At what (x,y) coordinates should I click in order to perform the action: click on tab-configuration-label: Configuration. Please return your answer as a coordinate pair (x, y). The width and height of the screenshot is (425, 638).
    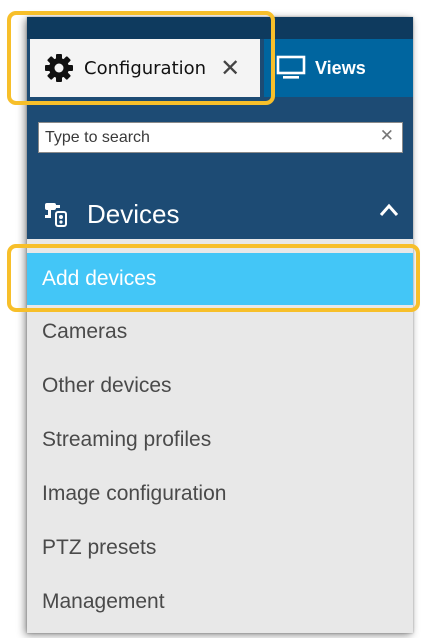
    Looking at the image, I should click on (145, 68).